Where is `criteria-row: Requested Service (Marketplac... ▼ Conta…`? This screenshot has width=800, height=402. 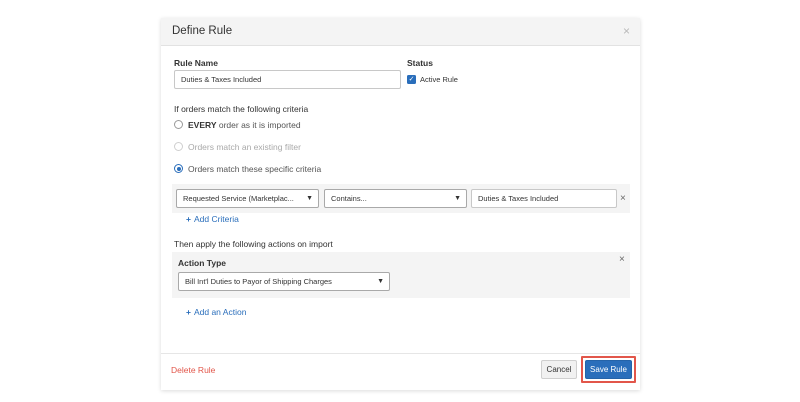
criteria-row: Requested Service (Marketplac... ▼ Conta… is located at coordinates (401, 198).